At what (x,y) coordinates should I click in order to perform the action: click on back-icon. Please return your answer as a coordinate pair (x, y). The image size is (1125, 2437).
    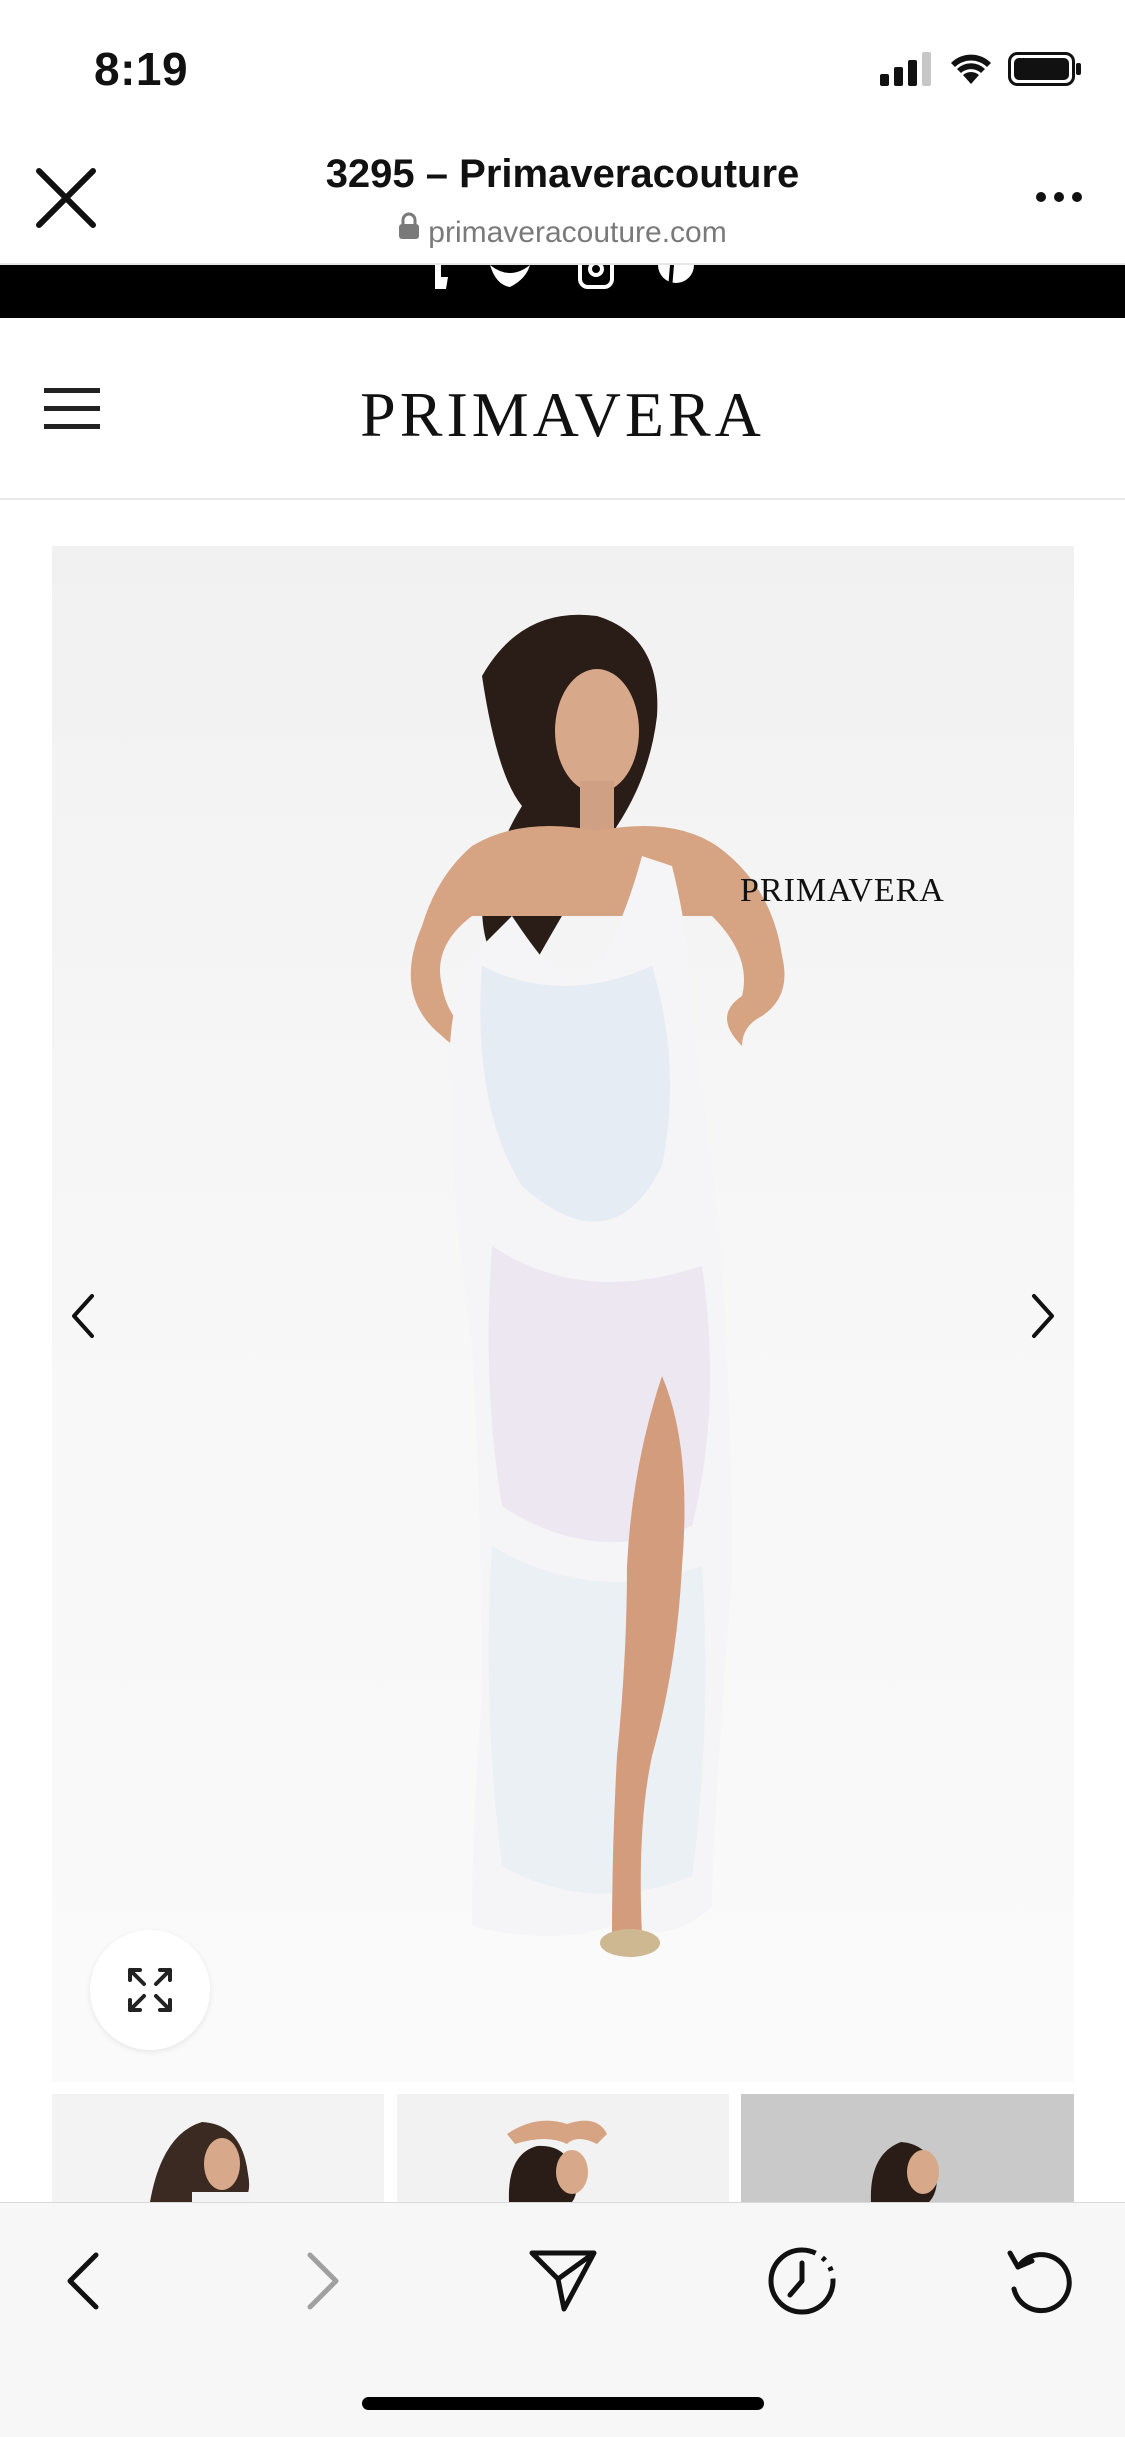
    Looking at the image, I should click on (84, 2281).